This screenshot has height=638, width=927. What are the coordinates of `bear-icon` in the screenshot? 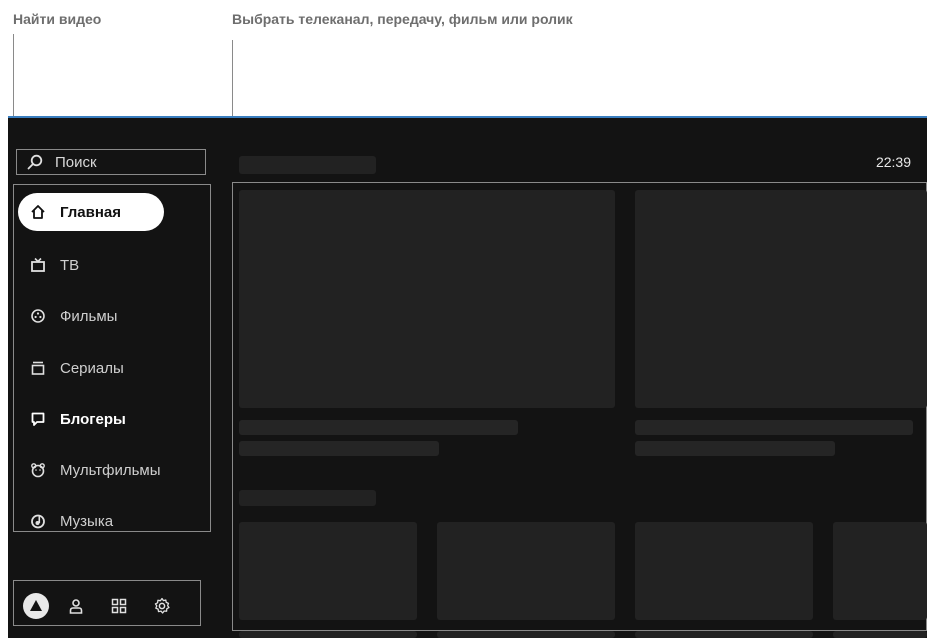 It's located at (38, 470).